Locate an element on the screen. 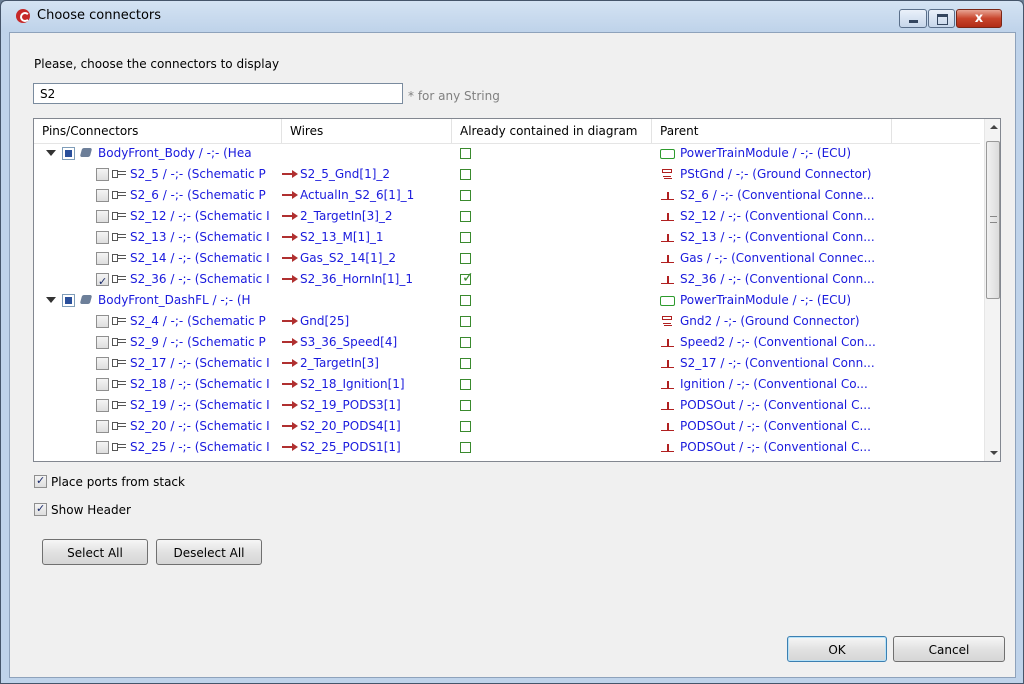 The width and height of the screenshot is (1024, 684). app-logo-icon is located at coordinates (23, 16).